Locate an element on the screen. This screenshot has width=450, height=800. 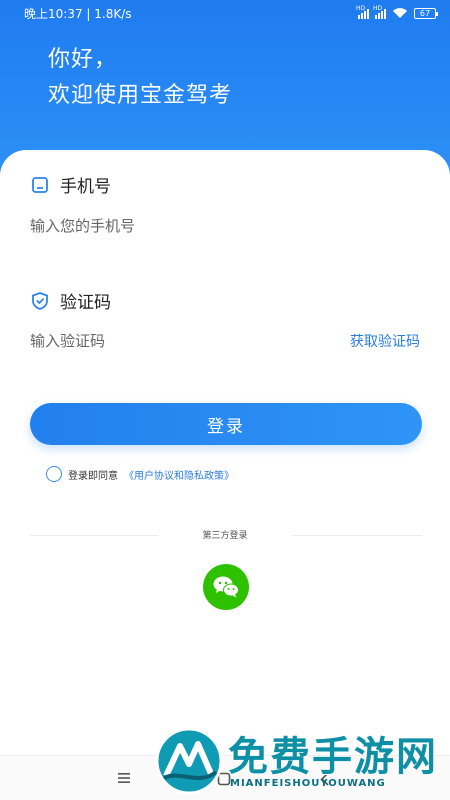
code-input is located at coordinates (175, 341).